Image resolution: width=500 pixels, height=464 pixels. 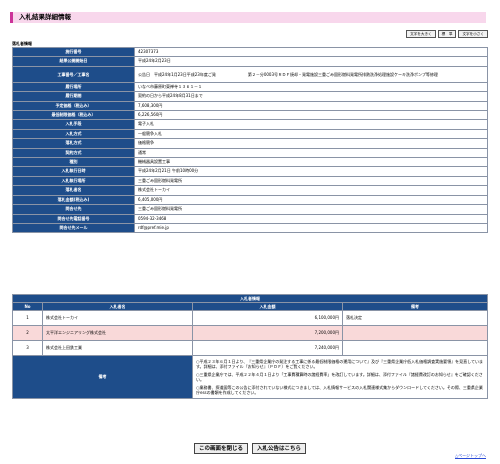 What do you see at coordinates (311, 96) in the screenshot?
I see `info-value: 契約の日から平成24年8月31日まで` at bounding box center [311, 96].